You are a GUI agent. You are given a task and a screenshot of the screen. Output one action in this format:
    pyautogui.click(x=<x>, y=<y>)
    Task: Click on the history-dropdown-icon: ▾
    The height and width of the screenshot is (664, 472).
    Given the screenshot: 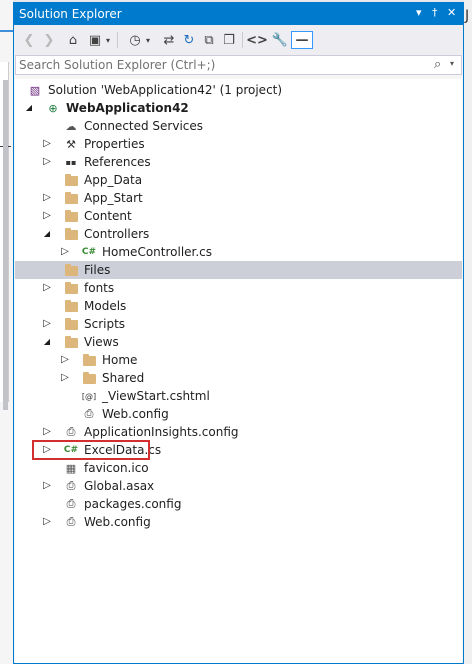 What is the action you would take?
    pyautogui.click(x=148, y=40)
    